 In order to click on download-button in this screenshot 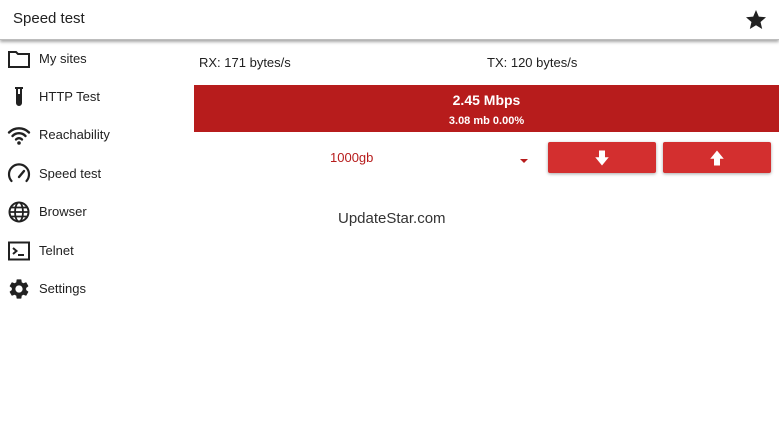, I will do `click(602, 157)`.